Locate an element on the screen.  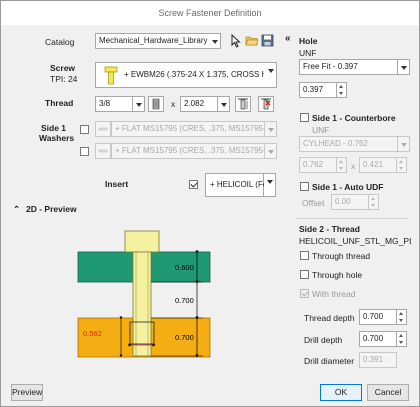
preview-section-title: 2D - Preview is located at coordinates (51, 209).